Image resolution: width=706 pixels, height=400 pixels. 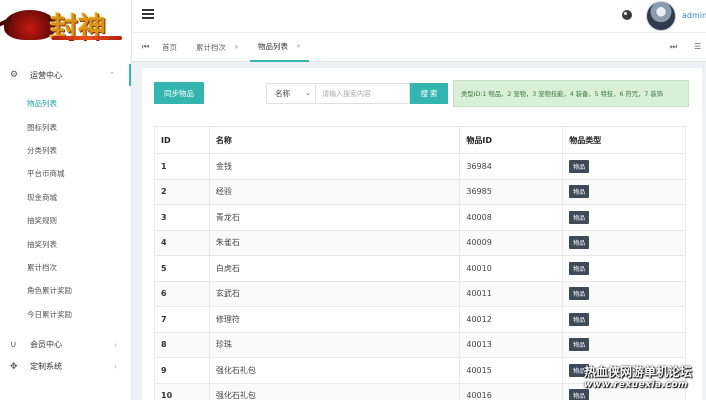 I want to click on cell-name: 金钱, so click(x=334, y=166).